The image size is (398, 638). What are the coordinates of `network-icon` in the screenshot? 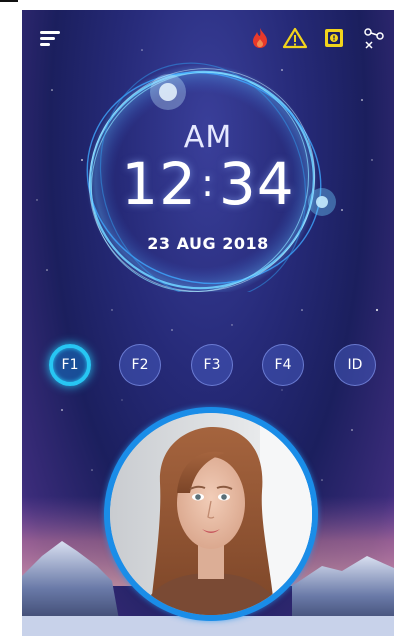 It's located at (374, 38).